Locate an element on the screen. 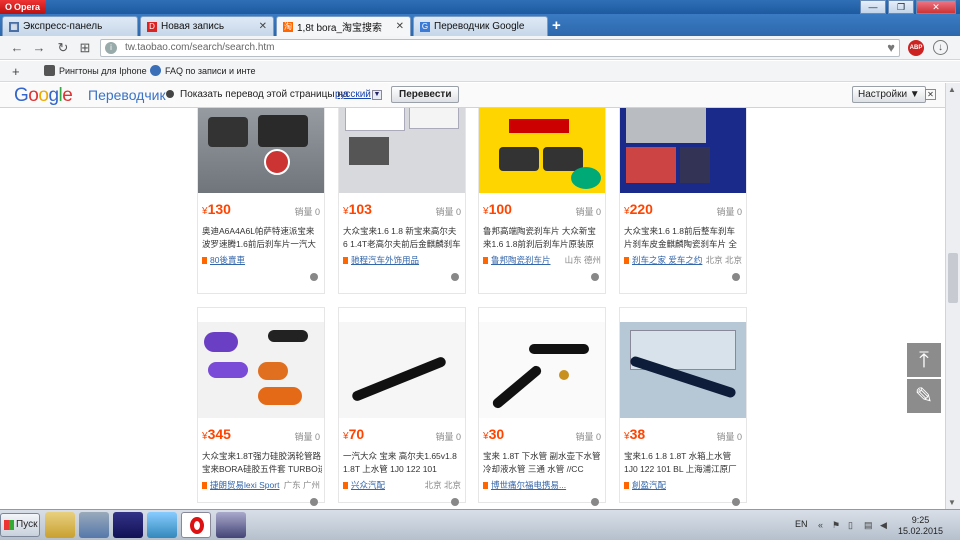 This screenshot has width=960, height=540. app-icon is located at coordinates (162, 525).